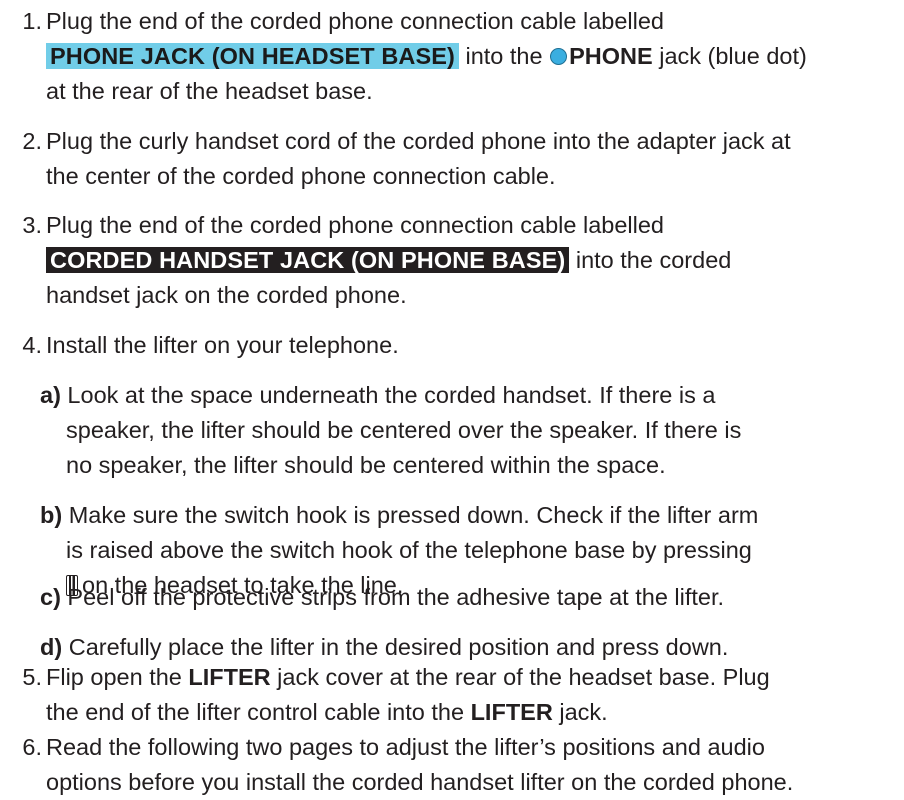  Describe the element at coordinates (559, 56) in the screenshot. I see `blue-dot-icon` at that location.